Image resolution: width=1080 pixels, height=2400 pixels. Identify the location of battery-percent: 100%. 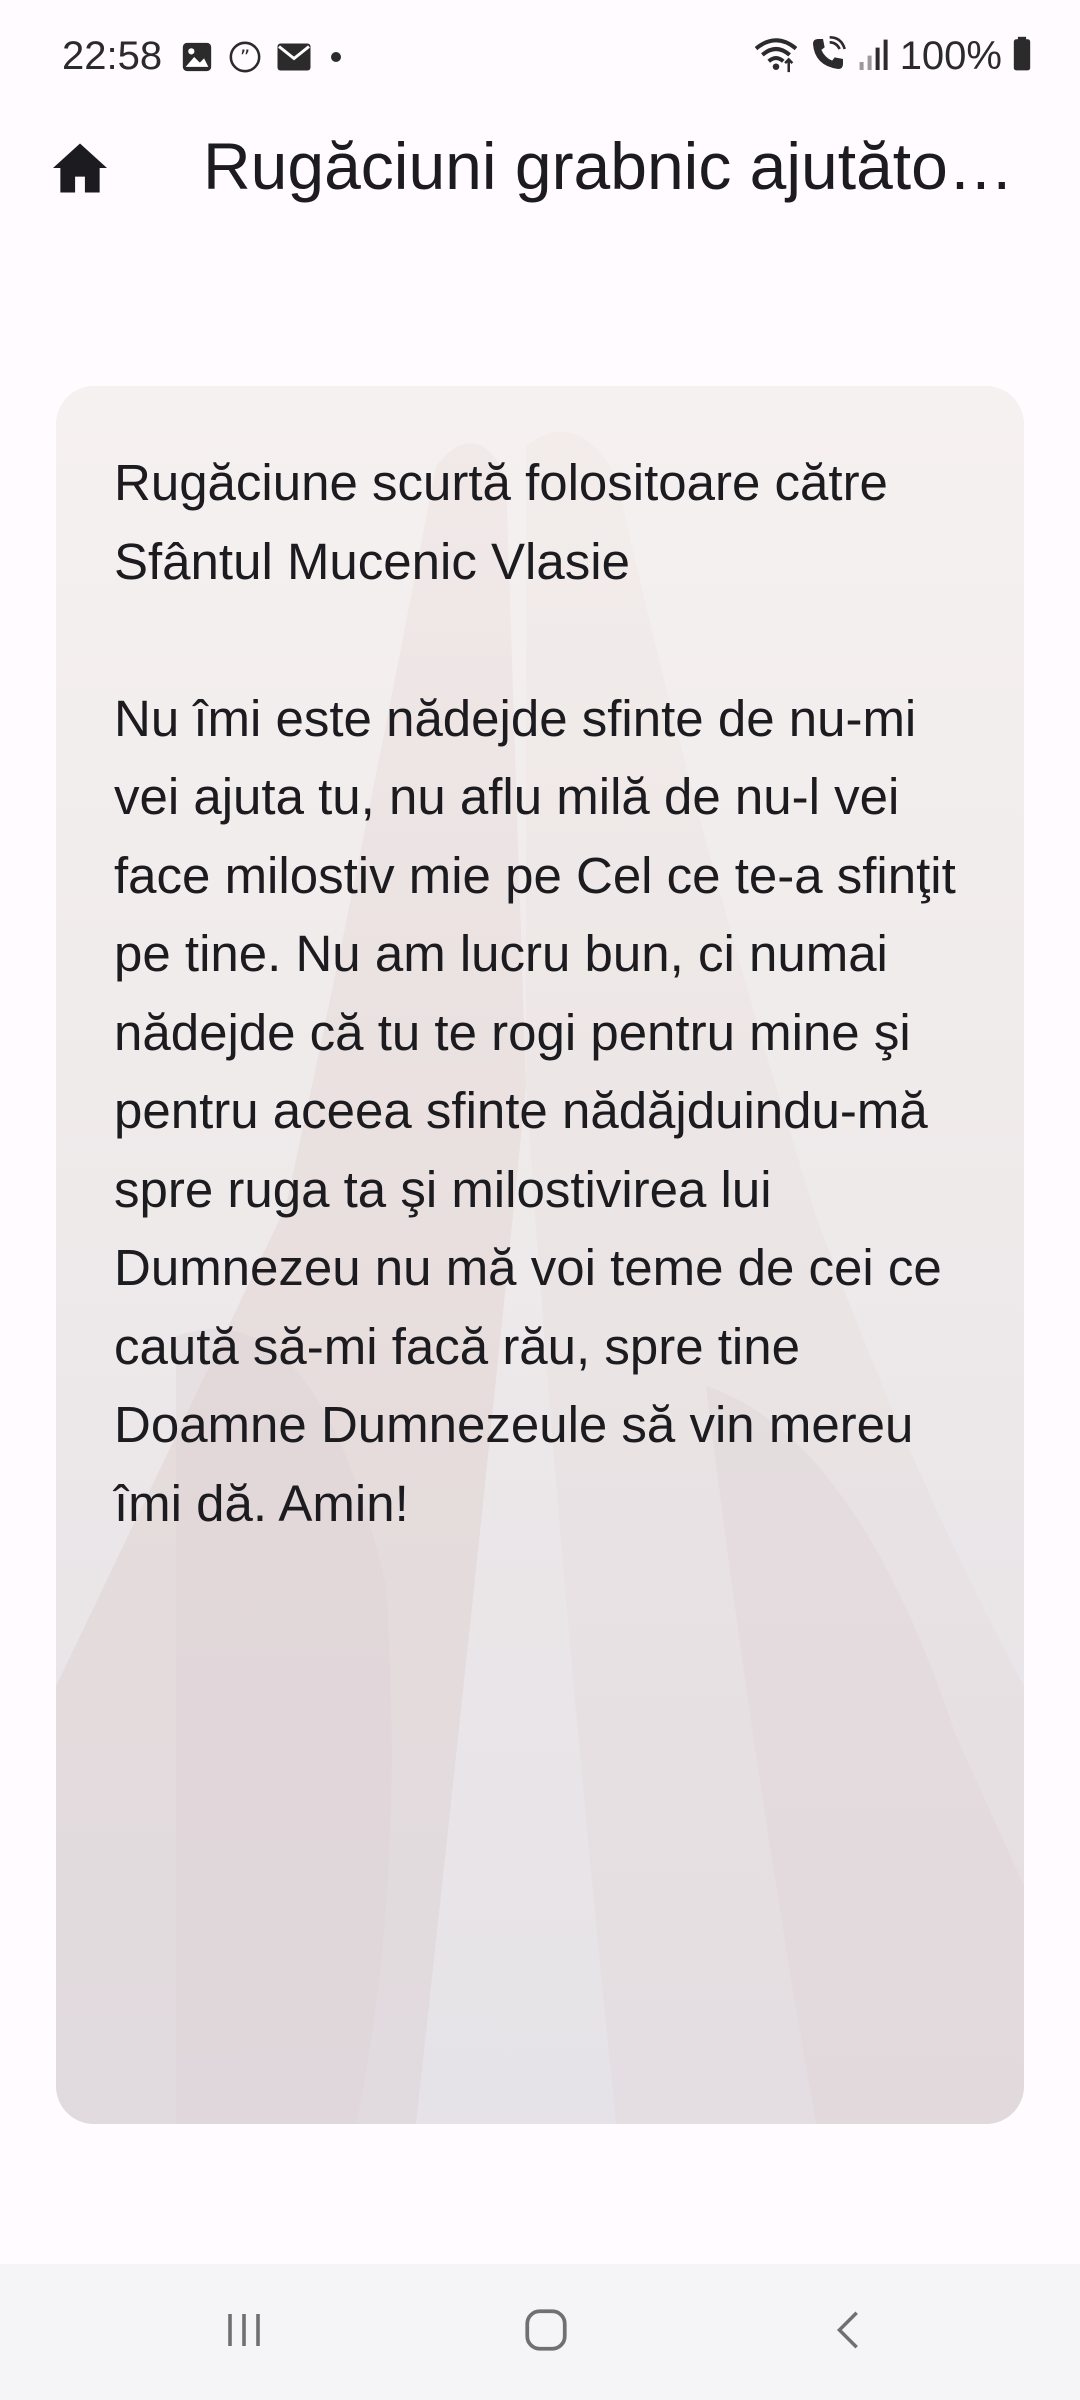
(950, 56).